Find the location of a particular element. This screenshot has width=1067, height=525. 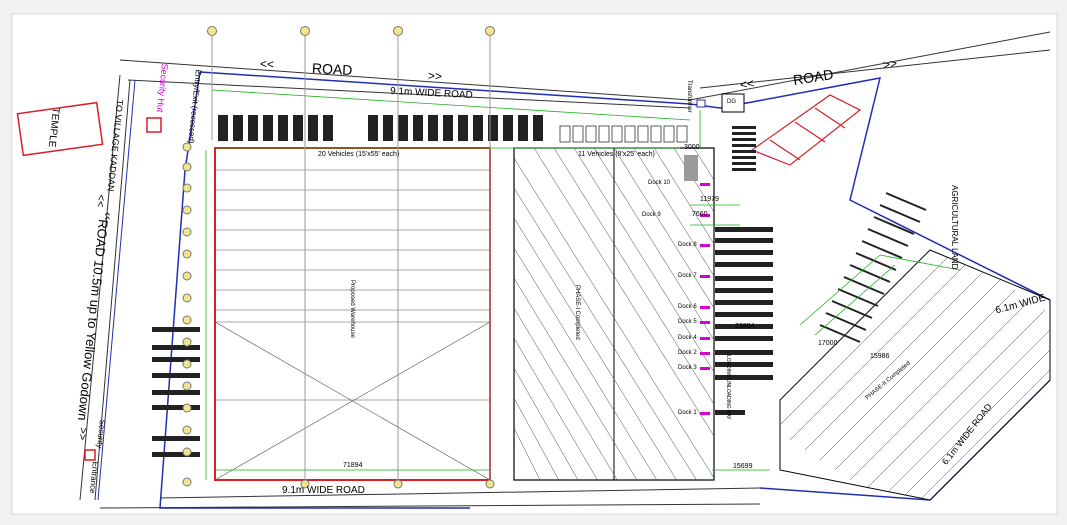

parking-20-label: 20 Vehicles (15'x55' each) is located at coordinates (359, 154).